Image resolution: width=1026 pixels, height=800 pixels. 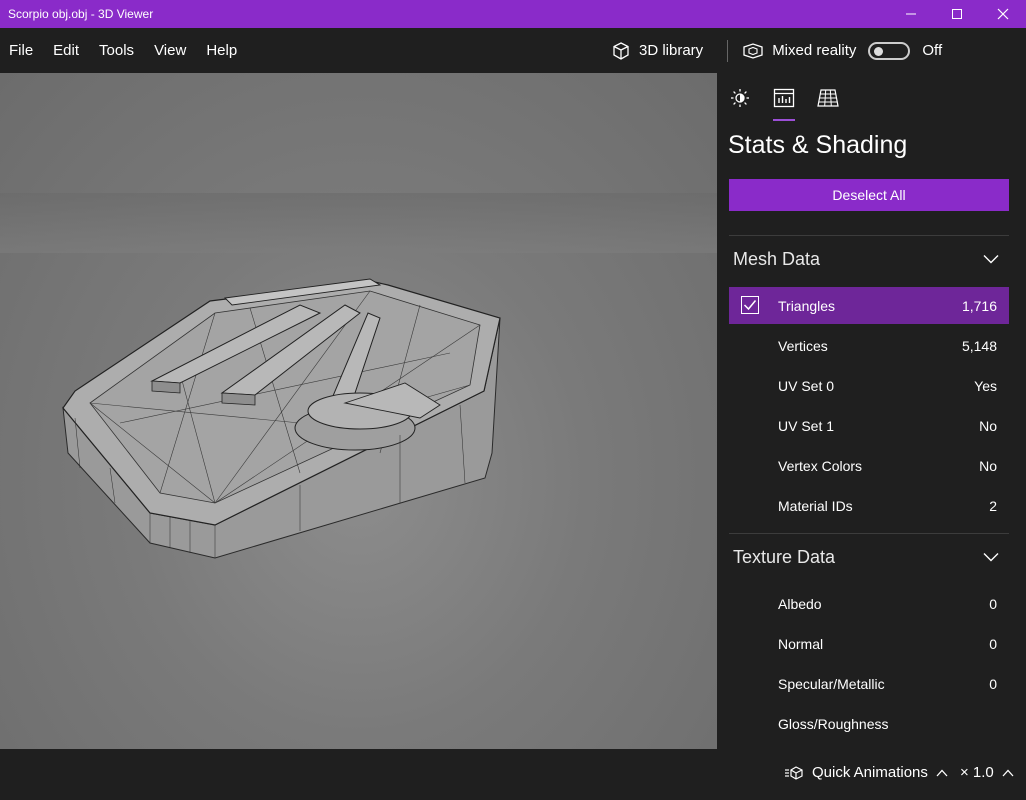 What do you see at coordinates (800, 603) in the screenshot?
I see `row-label: Albedo` at bounding box center [800, 603].